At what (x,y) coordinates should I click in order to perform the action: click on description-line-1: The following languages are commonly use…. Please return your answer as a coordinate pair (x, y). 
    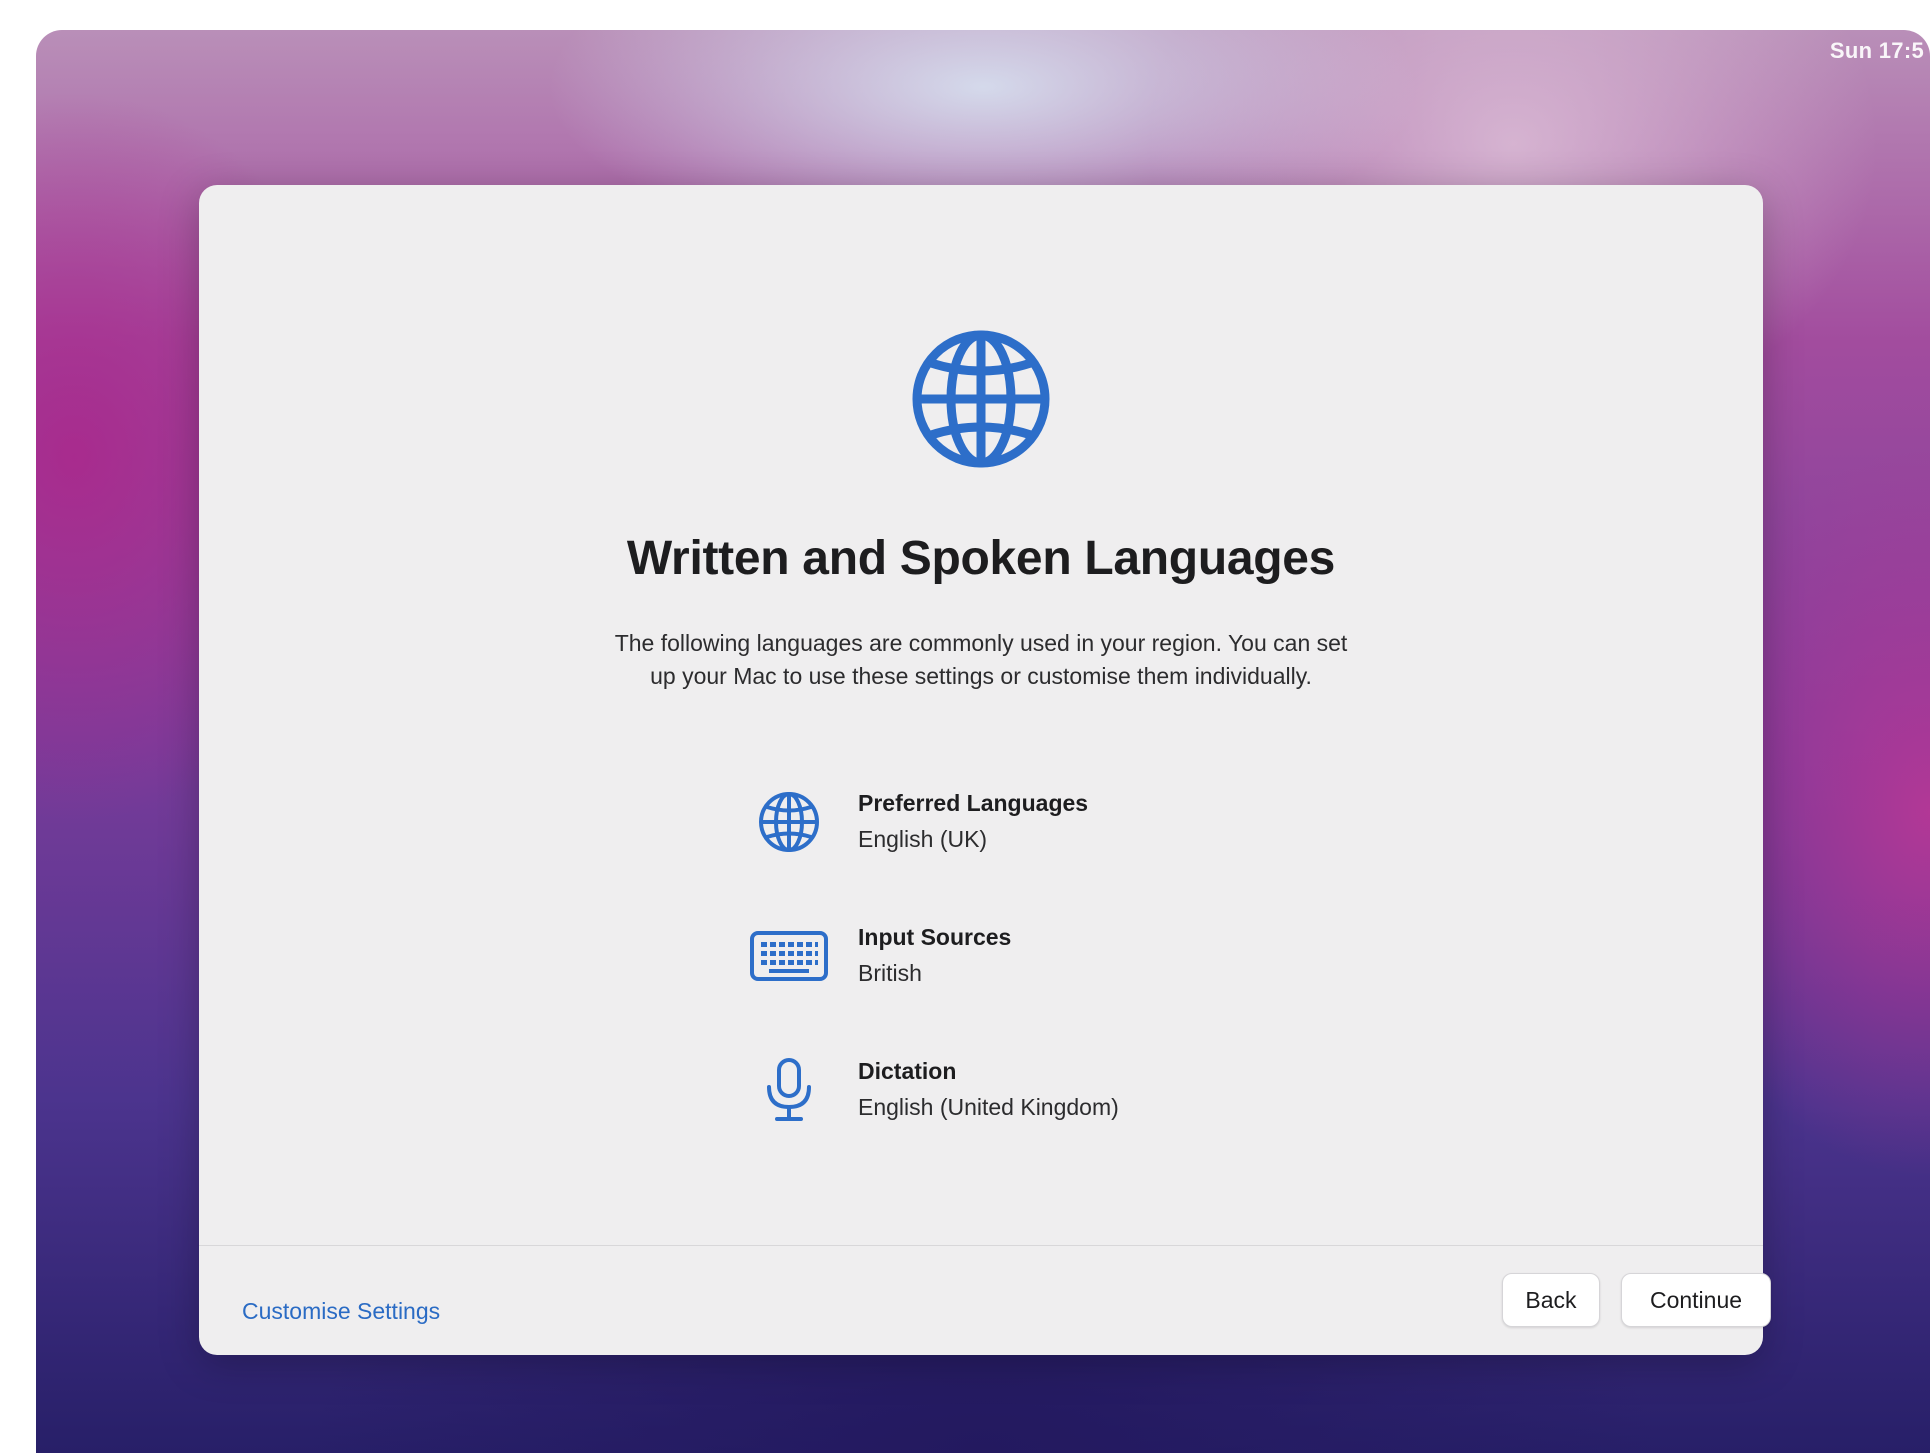
    Looking at the image, I should click on (981, 643).